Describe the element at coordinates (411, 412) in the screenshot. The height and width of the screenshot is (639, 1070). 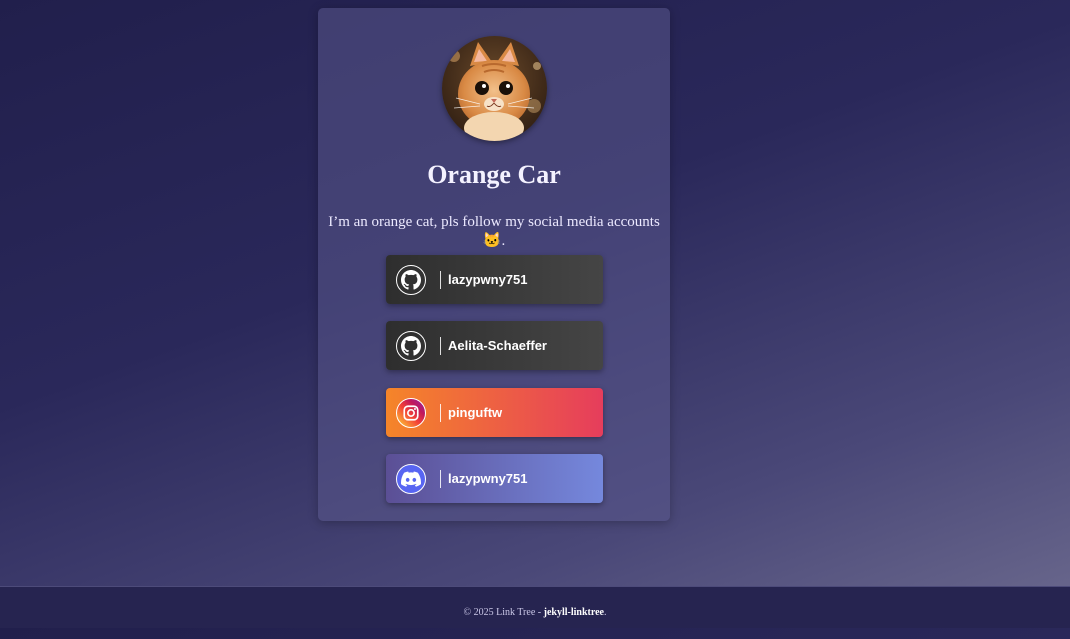
I see `instagram-icon` at that location.